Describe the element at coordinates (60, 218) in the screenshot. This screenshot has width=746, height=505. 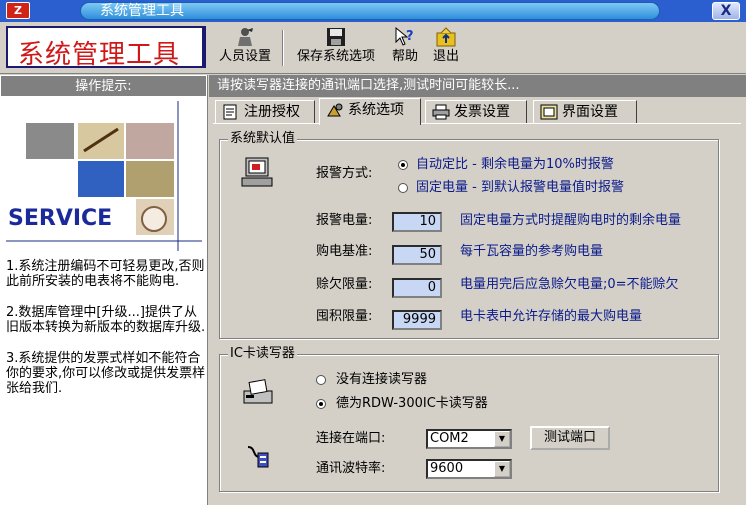
I see `banner-text: SERVICE` at that location.